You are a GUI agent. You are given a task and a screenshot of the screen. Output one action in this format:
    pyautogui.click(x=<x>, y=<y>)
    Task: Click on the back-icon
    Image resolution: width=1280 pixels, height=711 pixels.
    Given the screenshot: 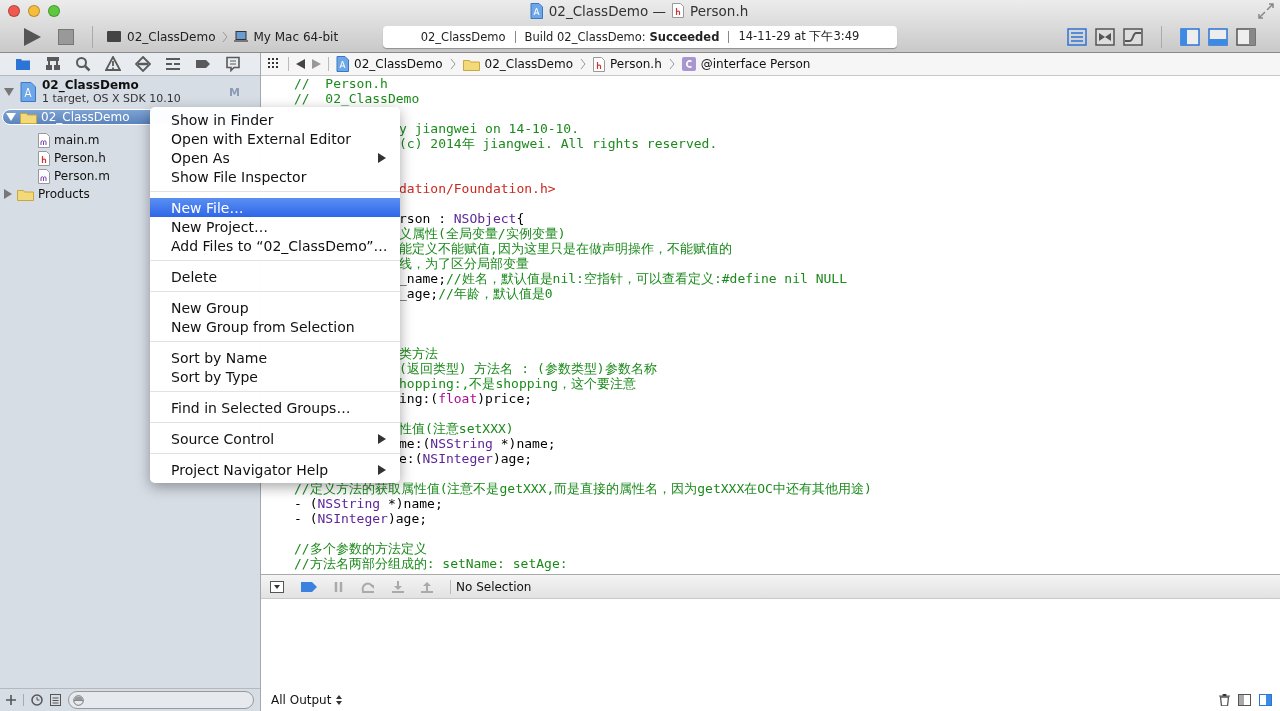 What is the action you would take?
    pyautogui.click(x=300, y=64)
    